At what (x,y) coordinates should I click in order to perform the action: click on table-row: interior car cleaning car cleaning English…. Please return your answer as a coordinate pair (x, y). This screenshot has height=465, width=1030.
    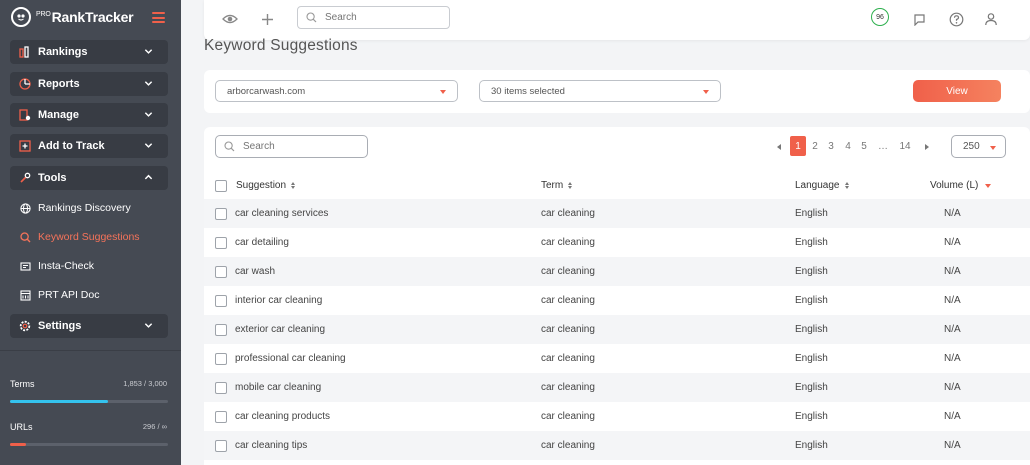
    Looking at the image, I should click on (617, 300).